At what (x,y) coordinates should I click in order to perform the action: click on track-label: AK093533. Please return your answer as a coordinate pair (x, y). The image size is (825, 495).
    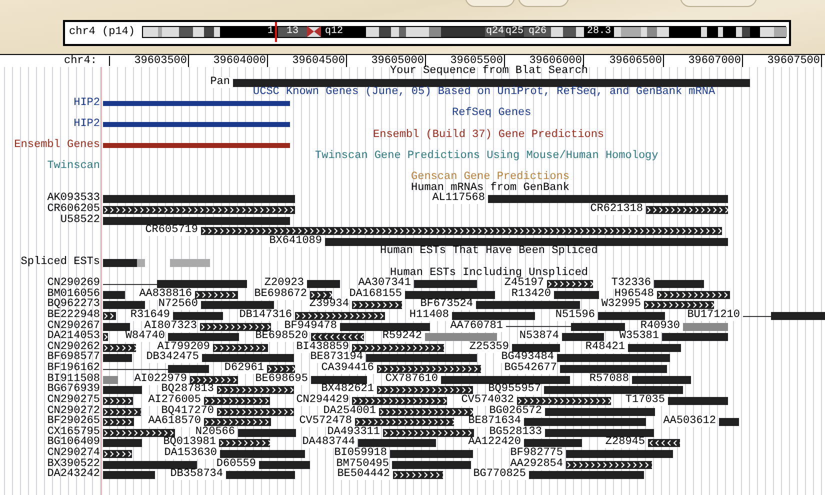
    Looking at the image, I should click on (73, 198).